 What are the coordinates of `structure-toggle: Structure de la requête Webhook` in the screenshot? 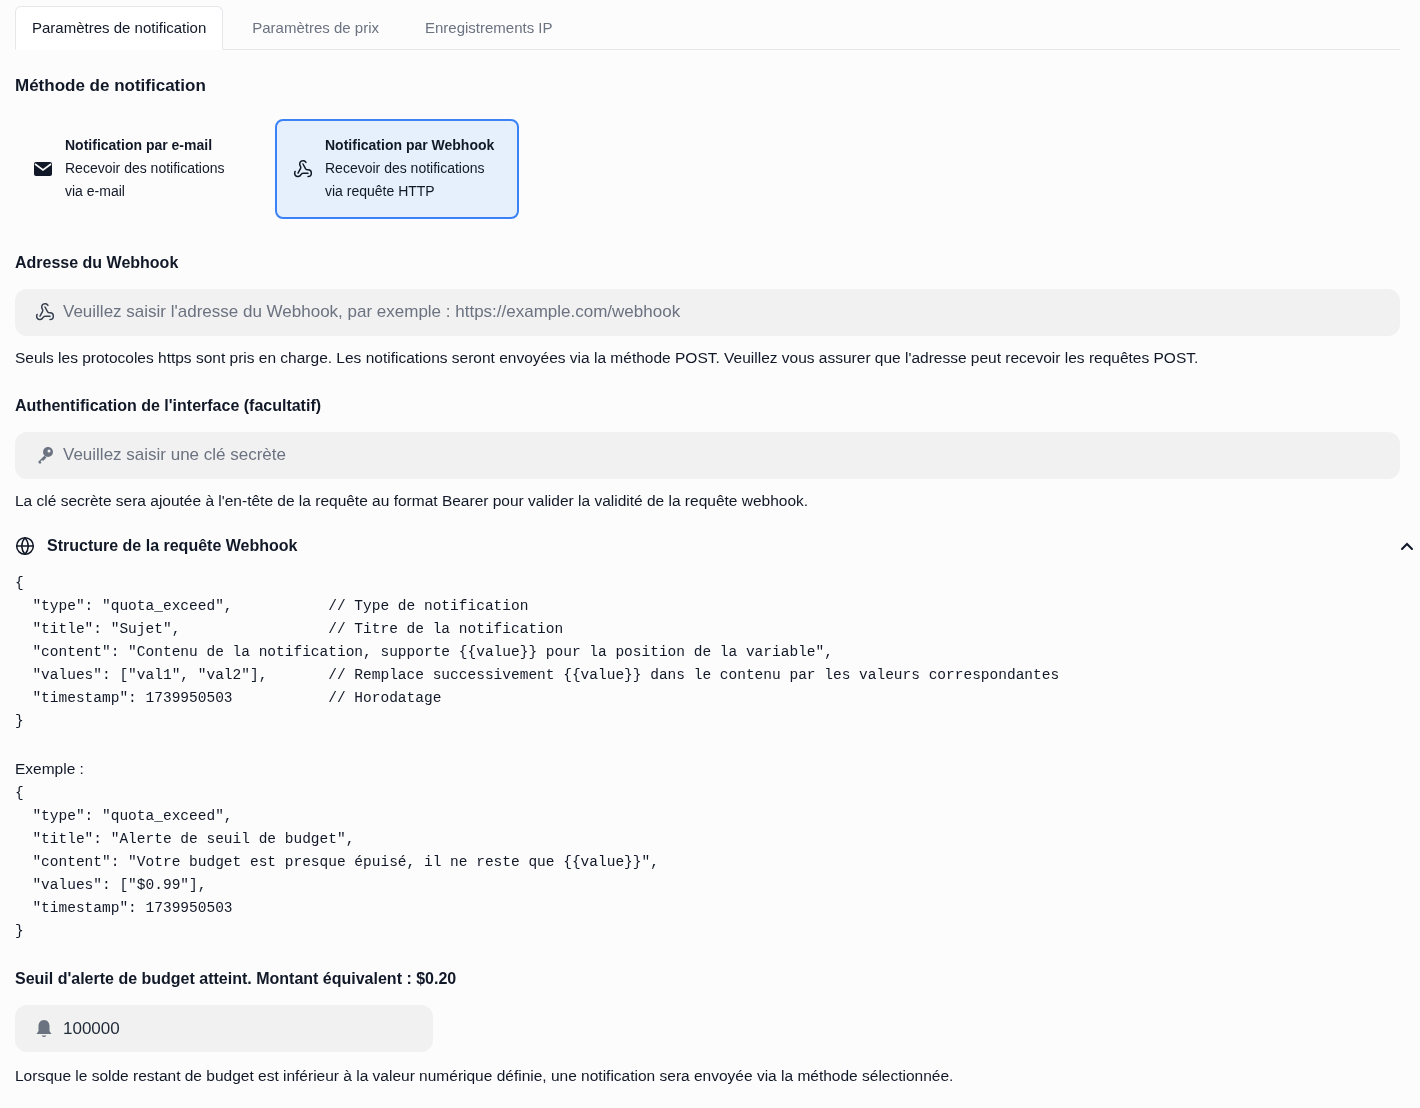 It's located at (715, 546).